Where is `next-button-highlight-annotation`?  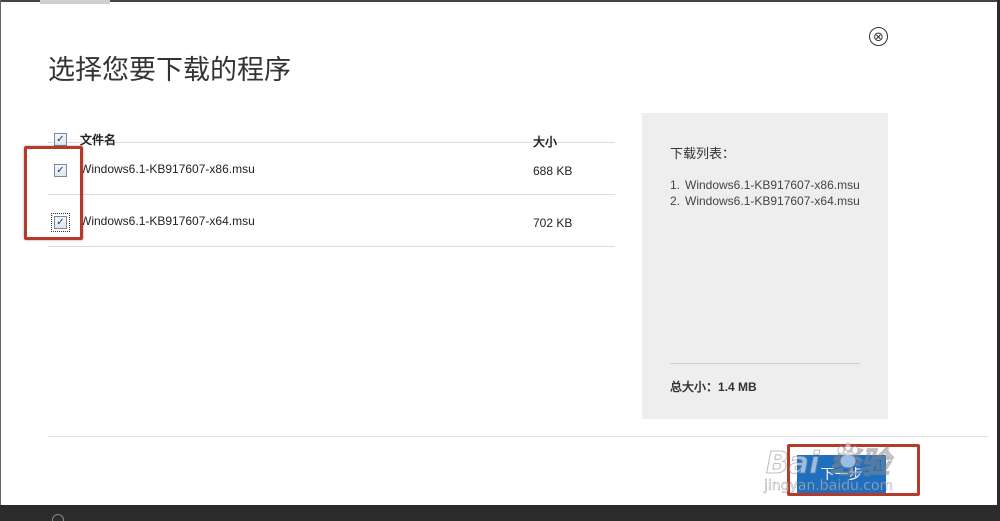
next-button-highlight-annotation is located at coordinates (853, 470).